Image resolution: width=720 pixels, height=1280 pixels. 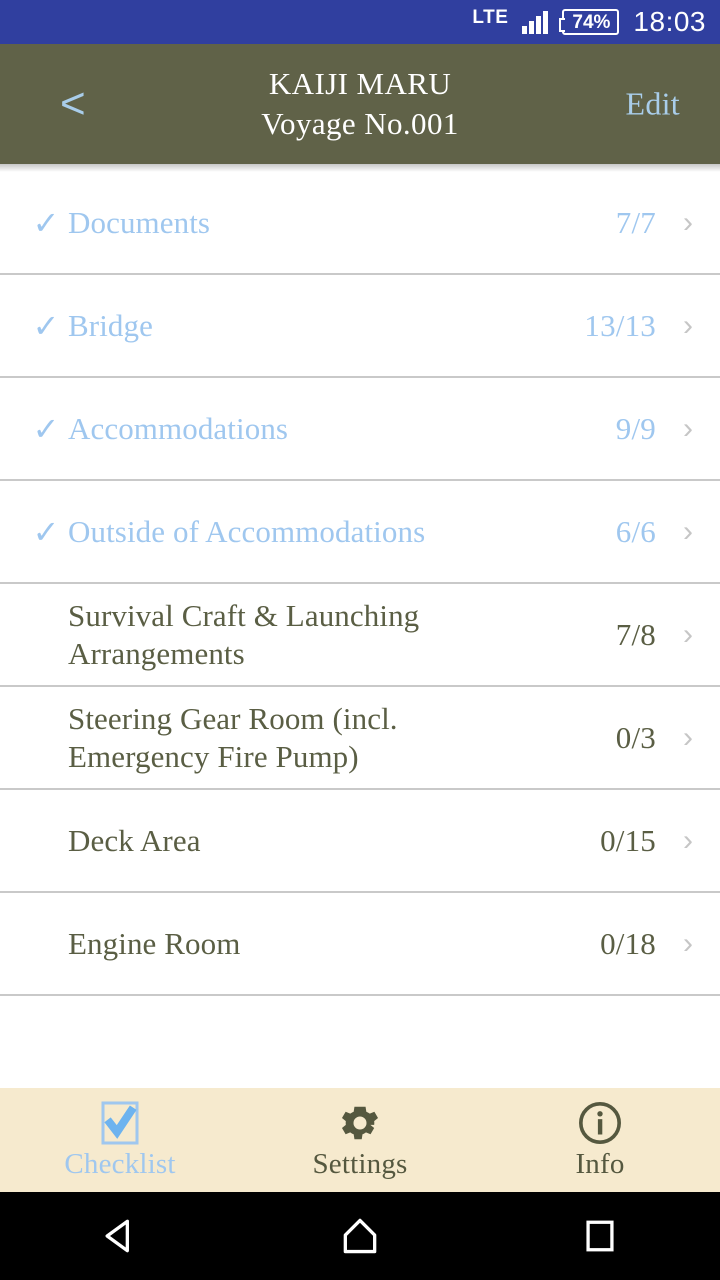 I want to click on checklist-row: ✓ Bridge 13/13 ›, so click(x=360, y=326).